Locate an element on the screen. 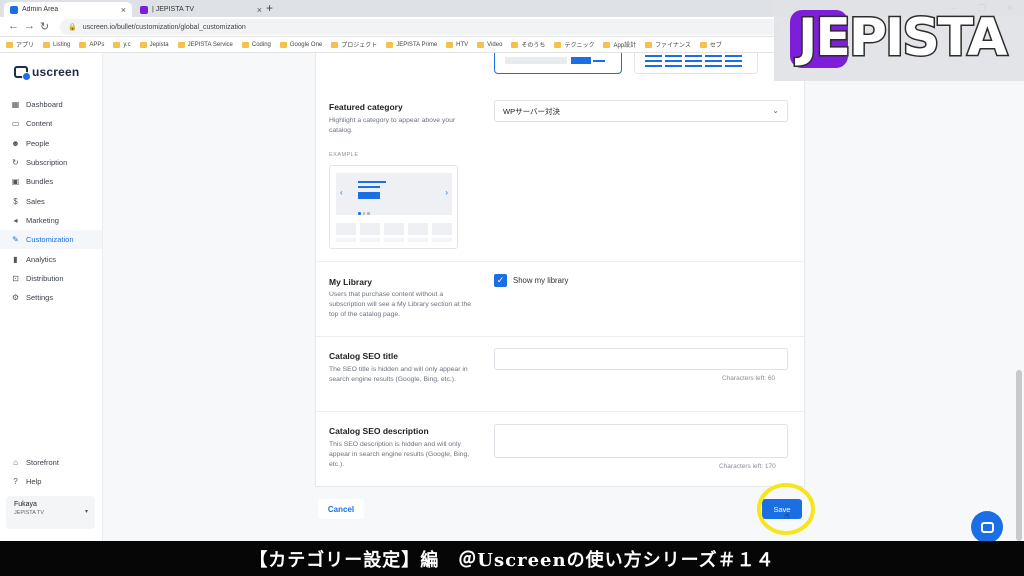 The height and width of the screenshot is (576, 1024). chat-icon is located at coordinates (987, 527).